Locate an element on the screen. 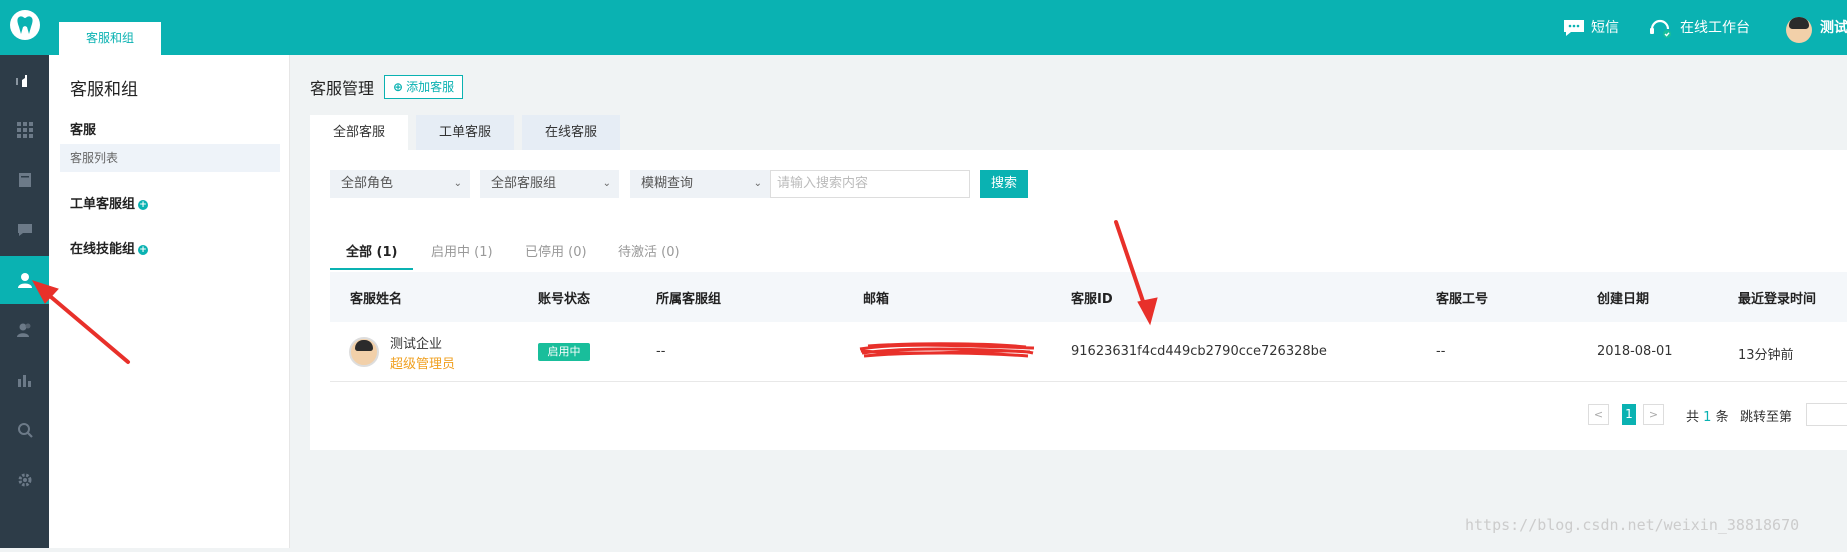 The image size is (1847, 552). jump-page-input is located at coordinates (1826, 414).